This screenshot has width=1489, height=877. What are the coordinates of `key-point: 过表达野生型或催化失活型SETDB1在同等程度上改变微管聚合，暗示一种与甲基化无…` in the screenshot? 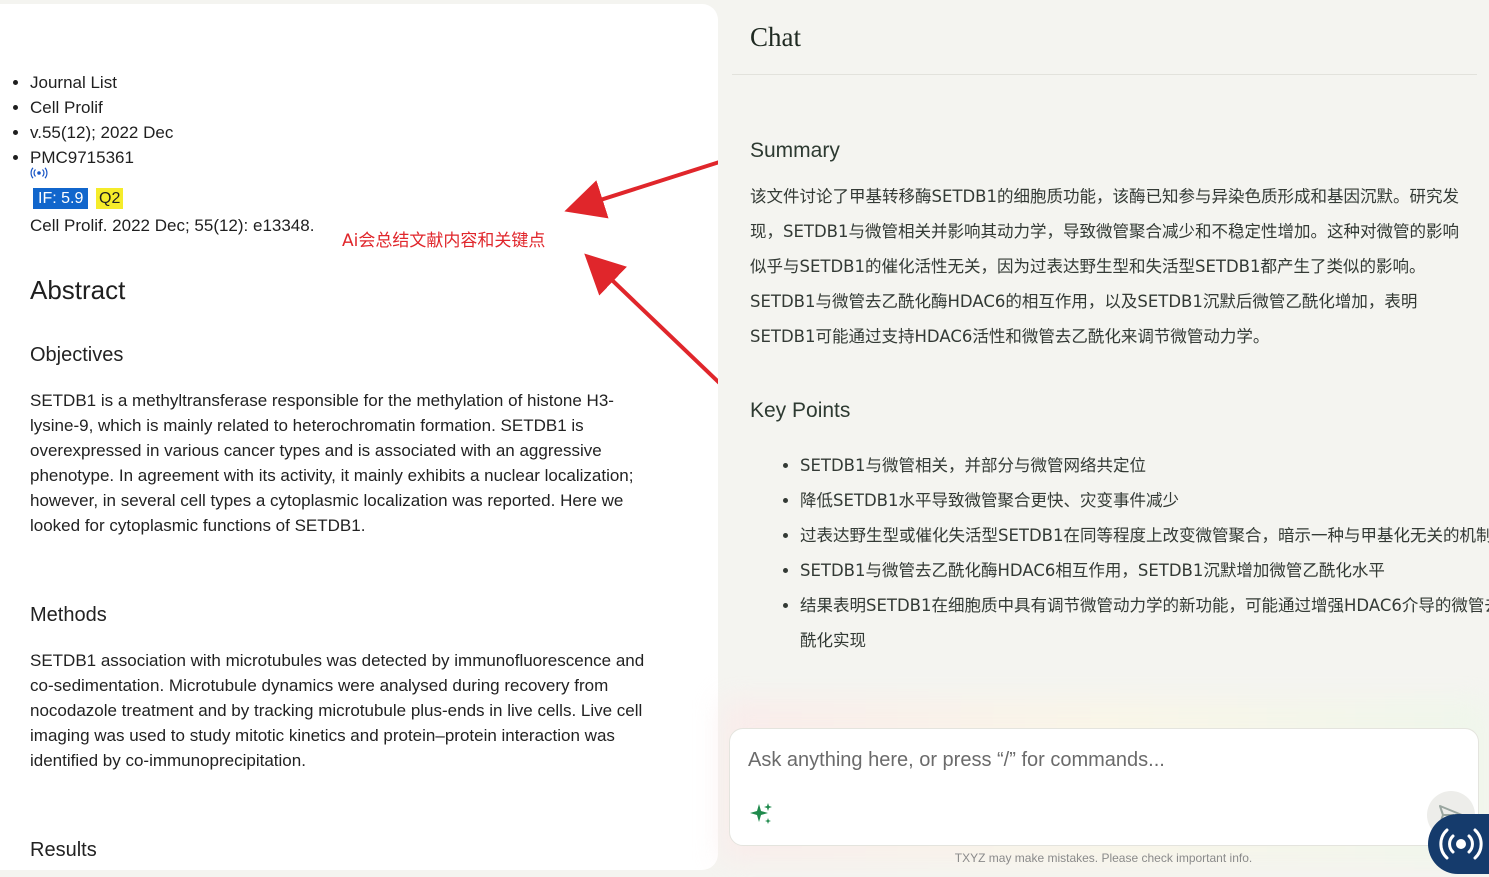 It's located at (1144, 535).